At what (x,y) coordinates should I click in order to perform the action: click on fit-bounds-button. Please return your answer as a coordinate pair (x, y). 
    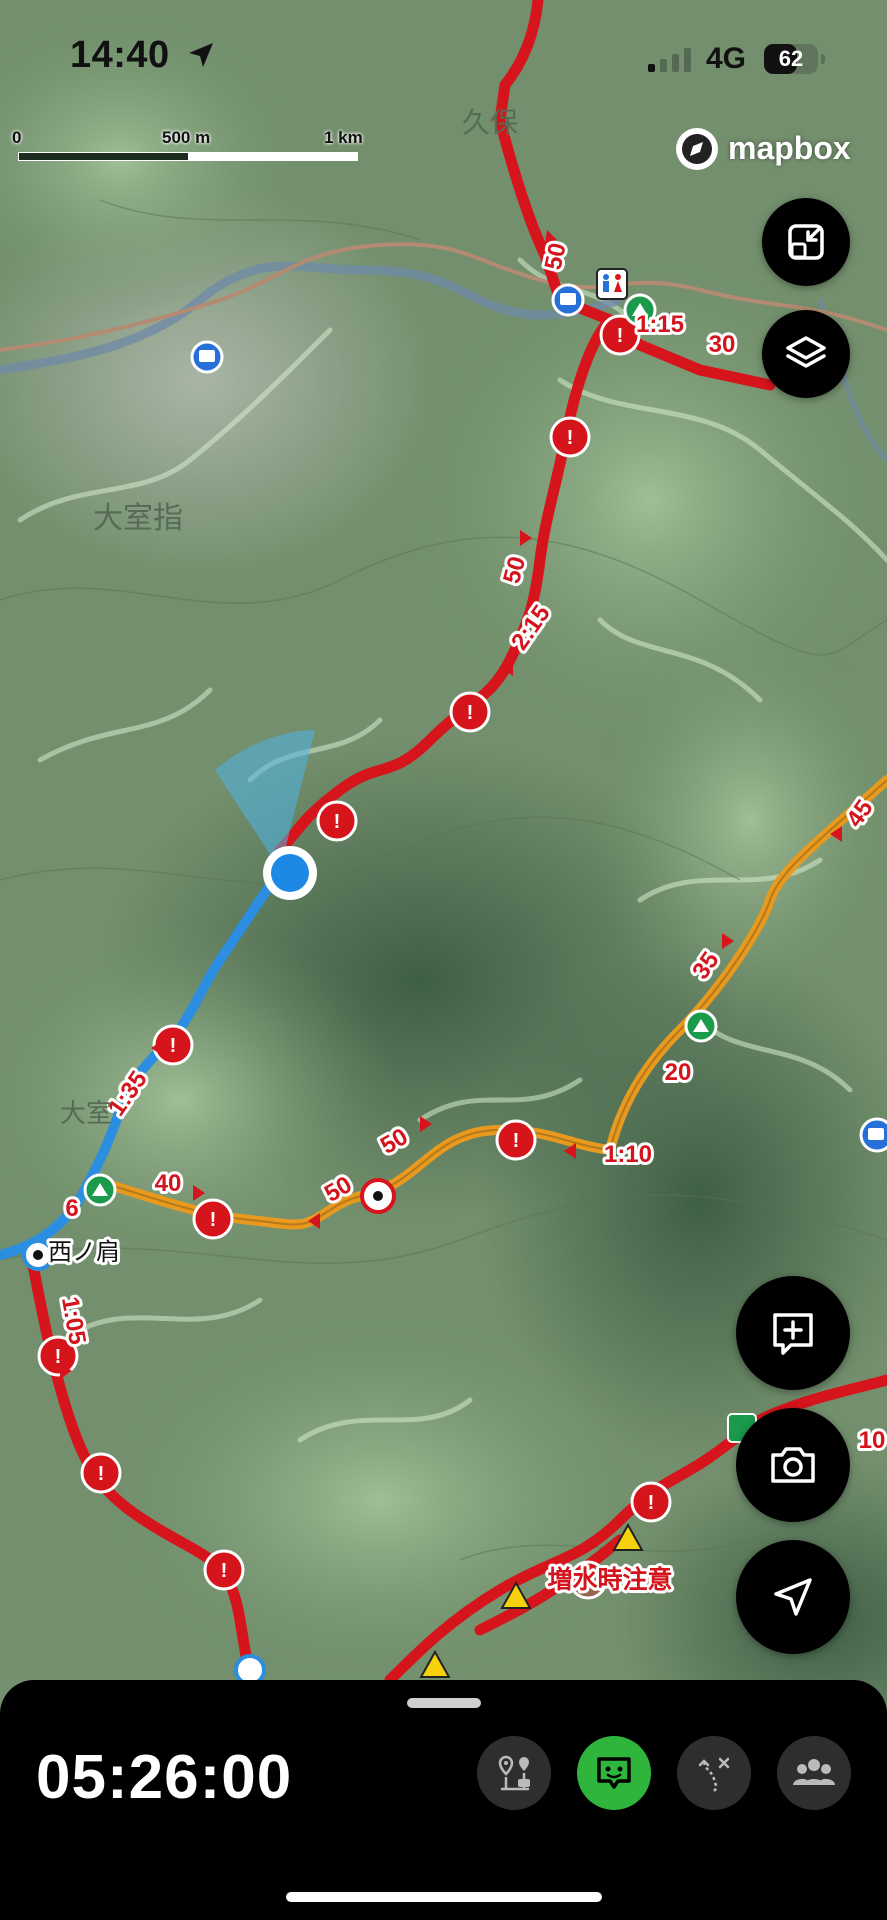
    Looking at the image, I should click on (806, 242).